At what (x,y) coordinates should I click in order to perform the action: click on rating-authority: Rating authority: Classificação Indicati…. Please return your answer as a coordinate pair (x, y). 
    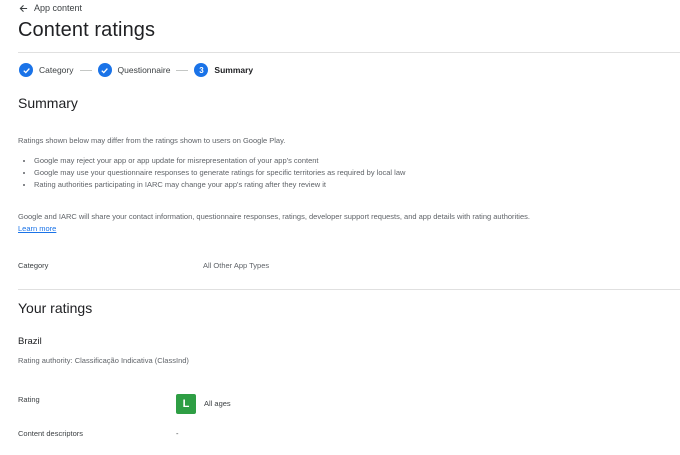
    Looking at the image, I should click on (103, 360).